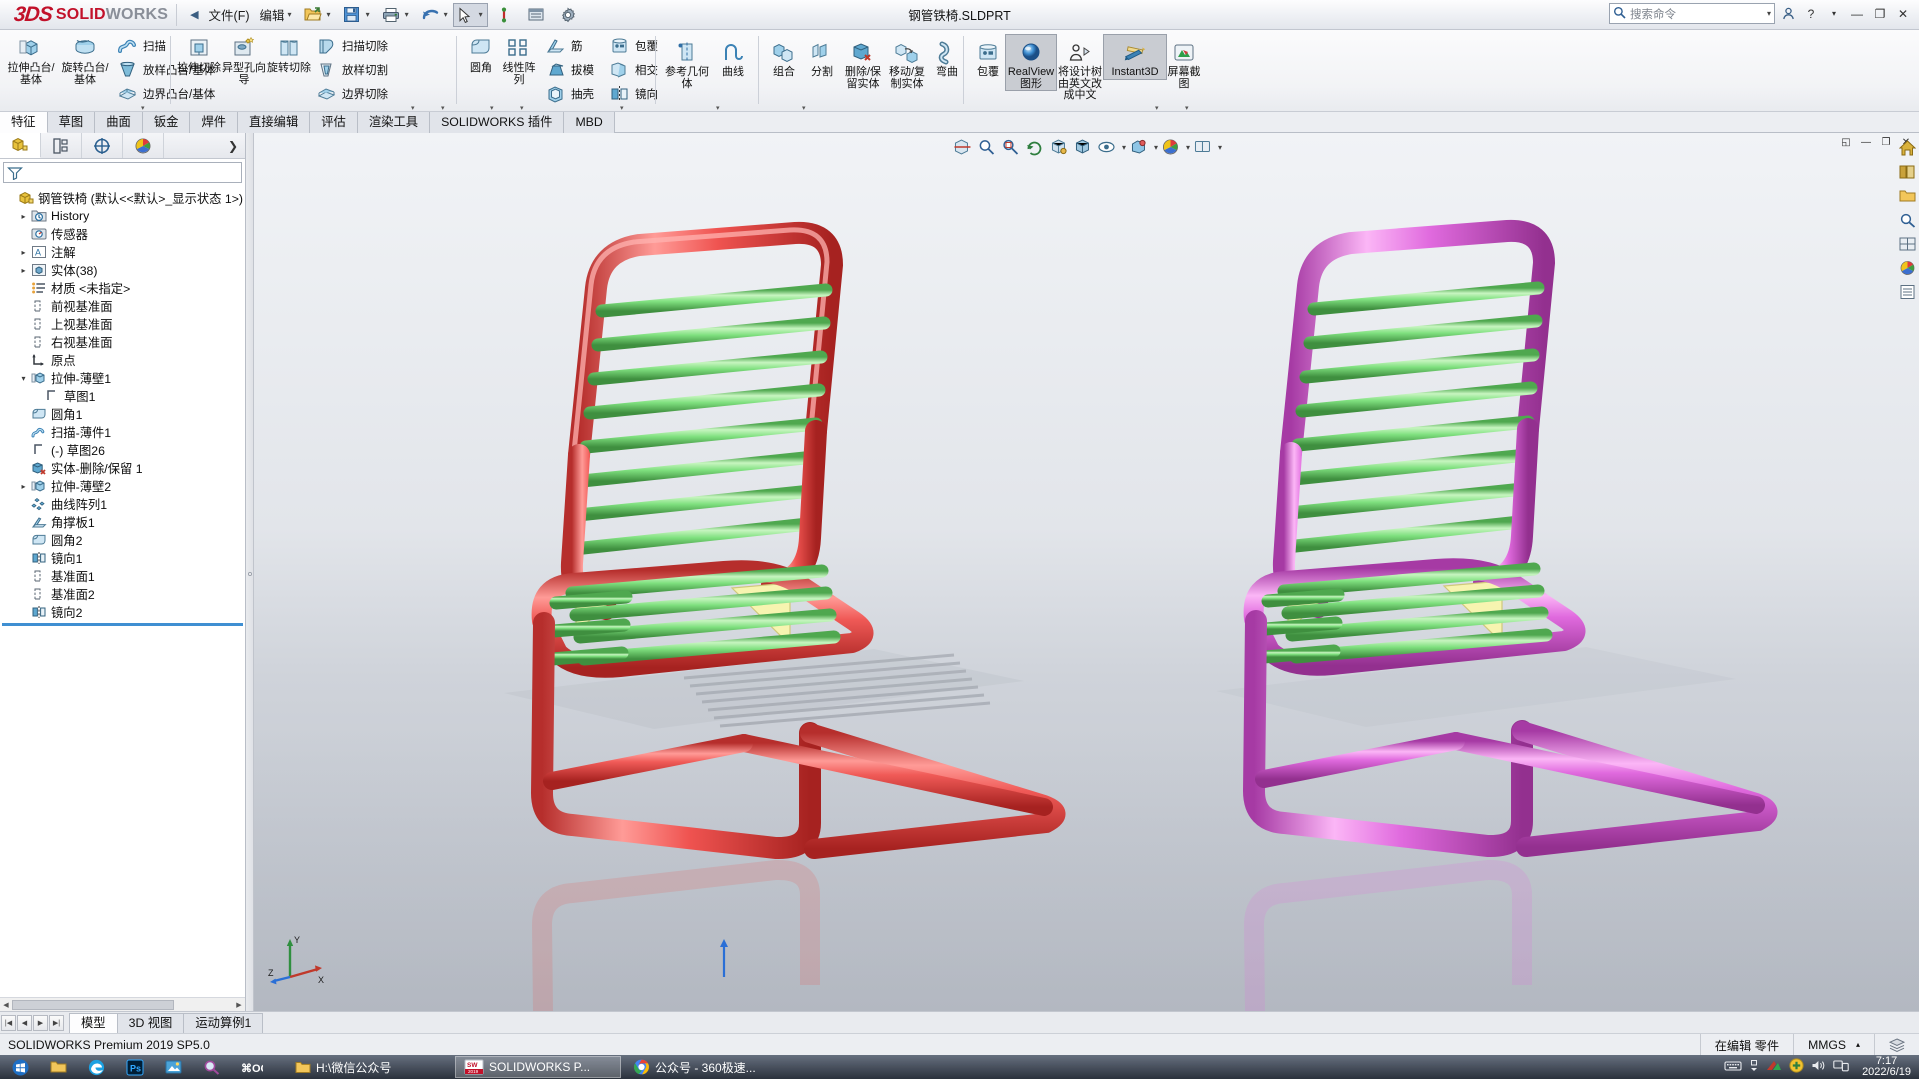 The height and width of the screenshot is (1079, 1919). What do you see at coordinates (96, 1067) in the screenshot?
I see `taskbar-browser` at bounding box center [96, 1067].